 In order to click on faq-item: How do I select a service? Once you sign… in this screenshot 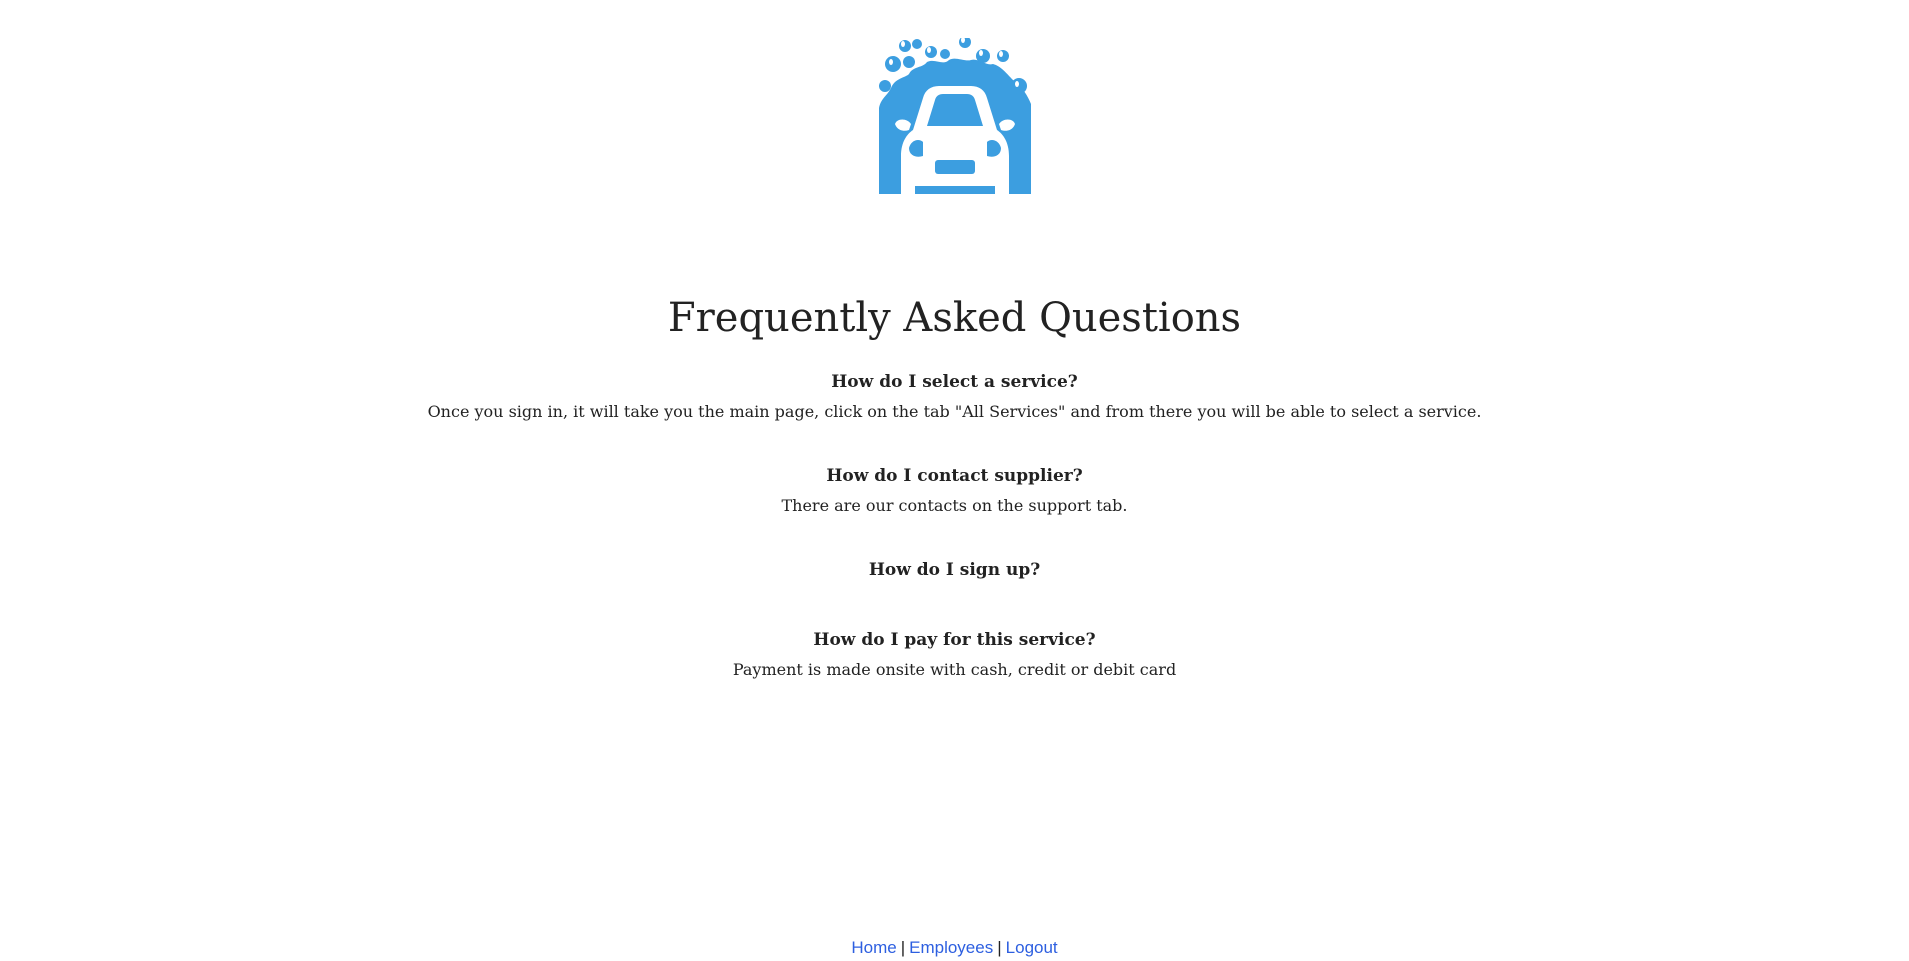, I will do `click(954, 415)`.